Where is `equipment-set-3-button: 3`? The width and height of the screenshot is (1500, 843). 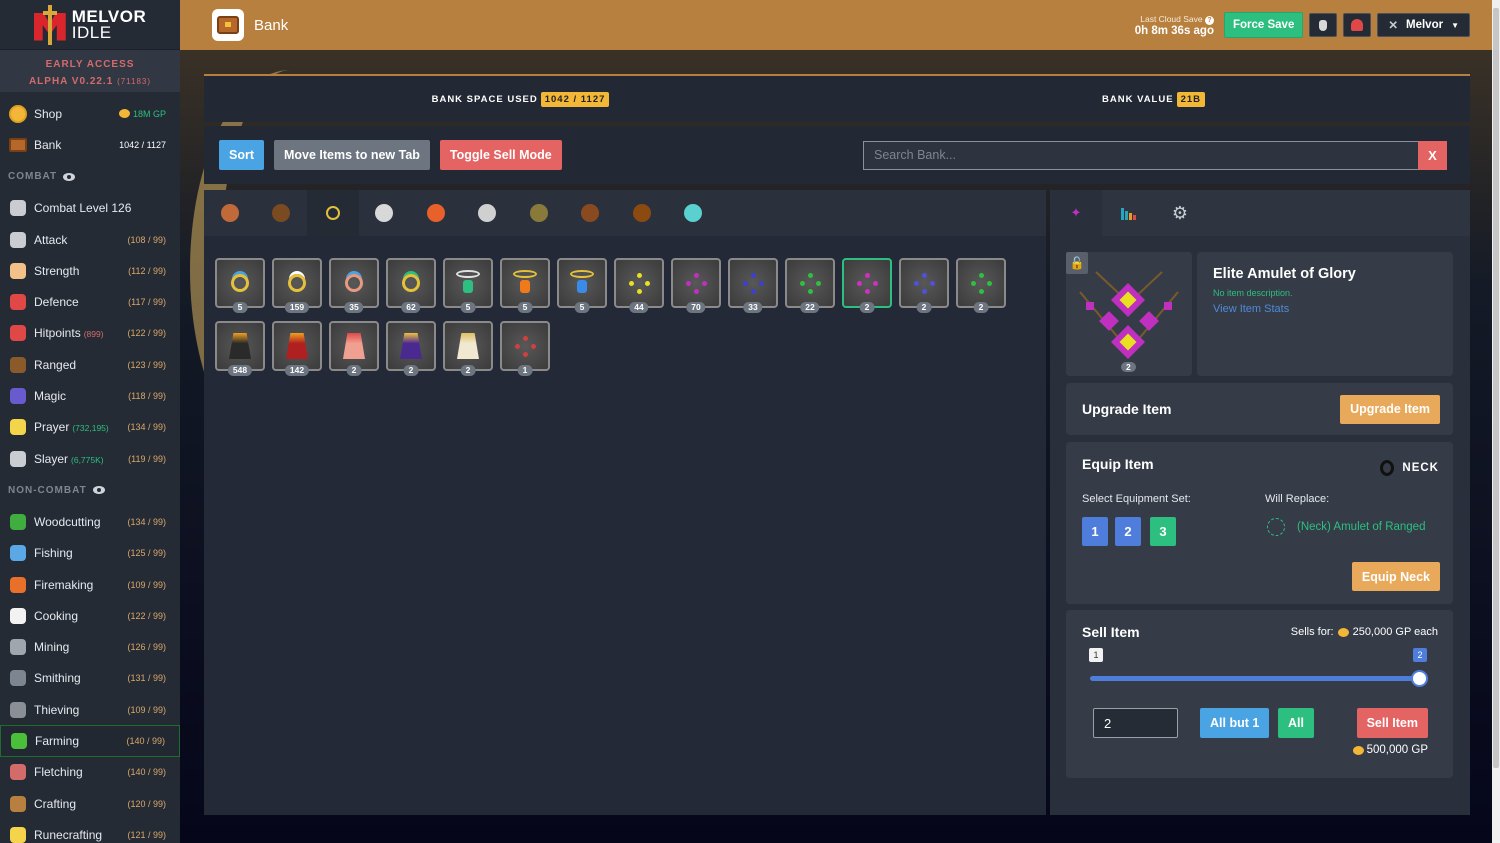
equipment-set-3-button: 3 is located at coordinates (1163, 531).